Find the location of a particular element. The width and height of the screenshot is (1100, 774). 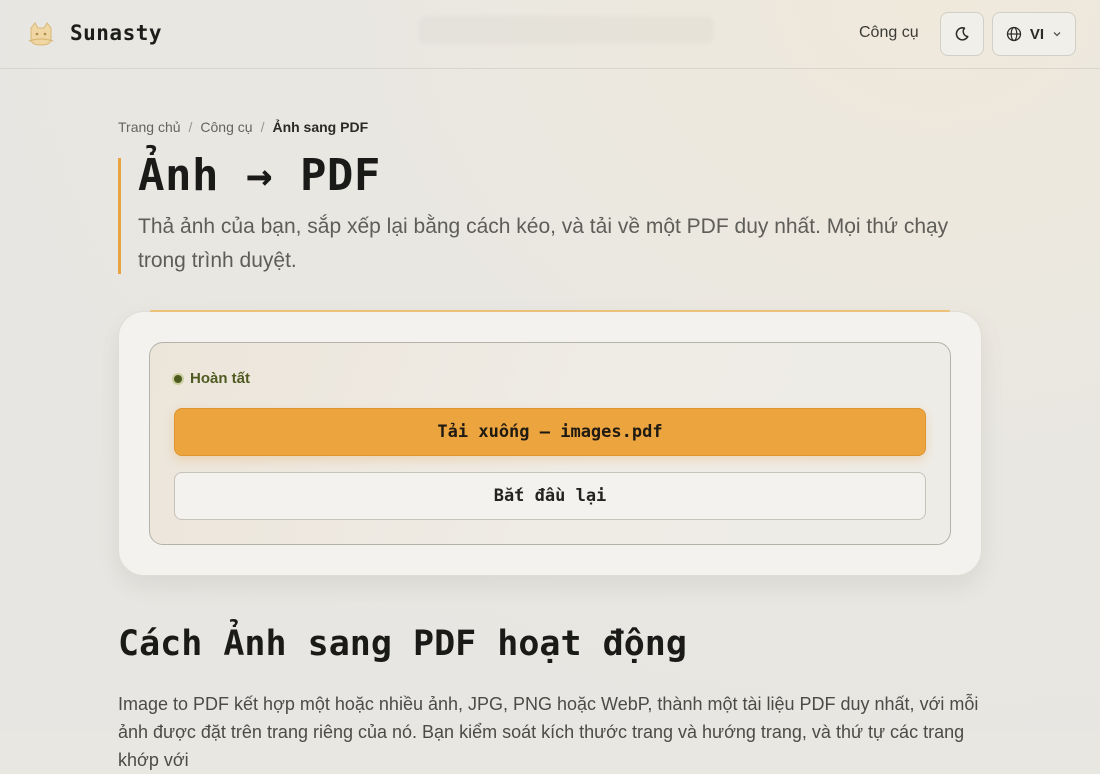

title-accent-bar is located at coordinates (119, 216).